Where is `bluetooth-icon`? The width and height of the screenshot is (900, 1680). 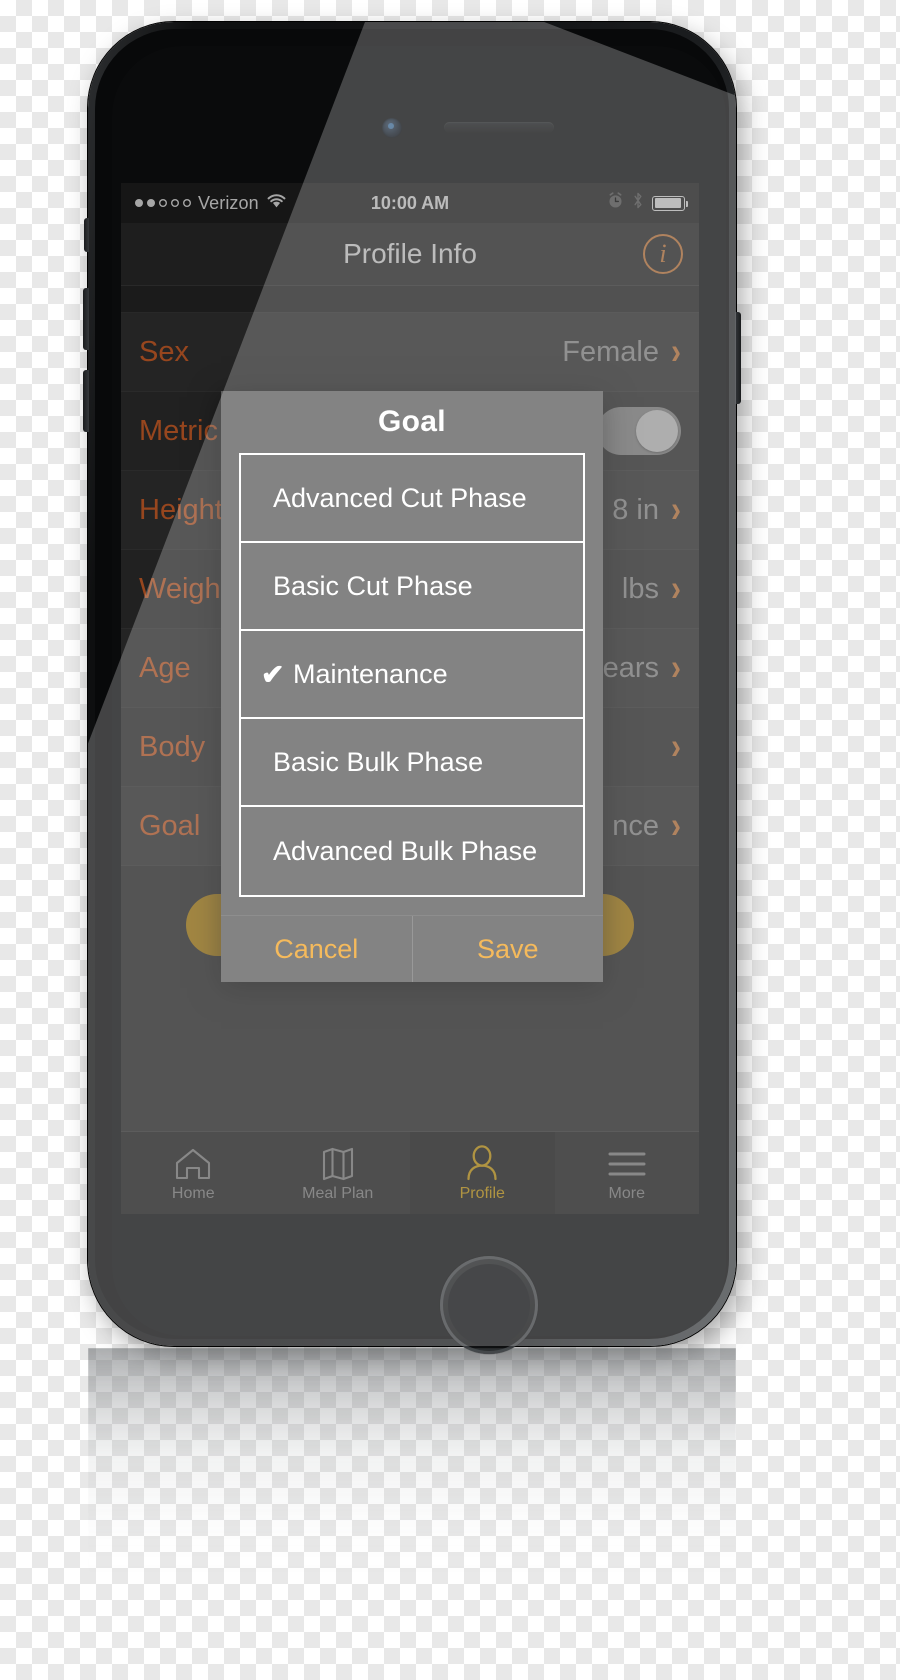
bluetooth-icon is located at coordinates (638, 203).